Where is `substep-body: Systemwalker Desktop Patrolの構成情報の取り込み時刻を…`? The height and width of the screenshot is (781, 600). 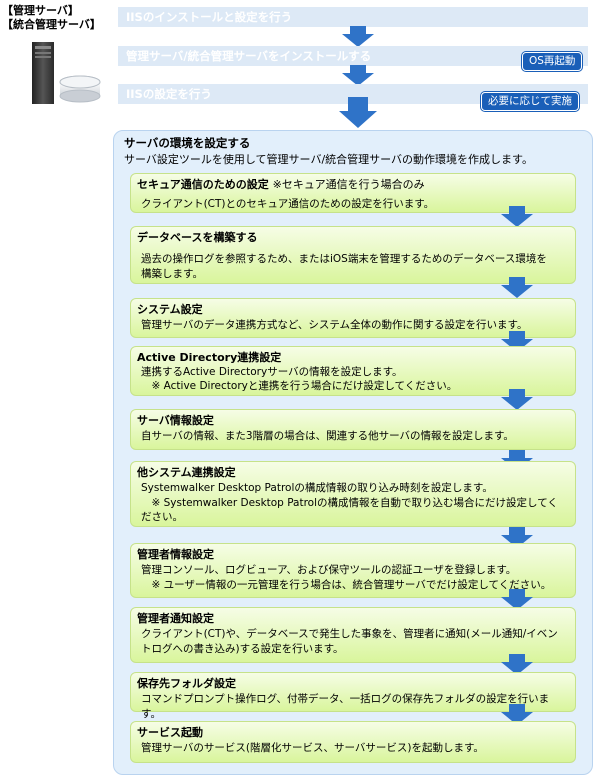
substep-body: Systemwalker Desktop Patrolの構成情報の取り込み時刻を… is located at coordinates (349, 502).